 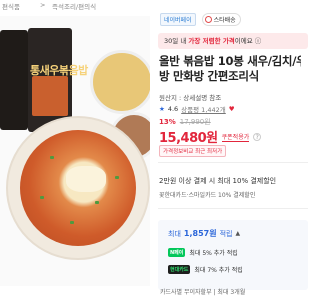 What do you see at coordinates (59, 70) in the screenshot?
I see `package-label: 통새우볶음밥` at bounding box center [59, 70].